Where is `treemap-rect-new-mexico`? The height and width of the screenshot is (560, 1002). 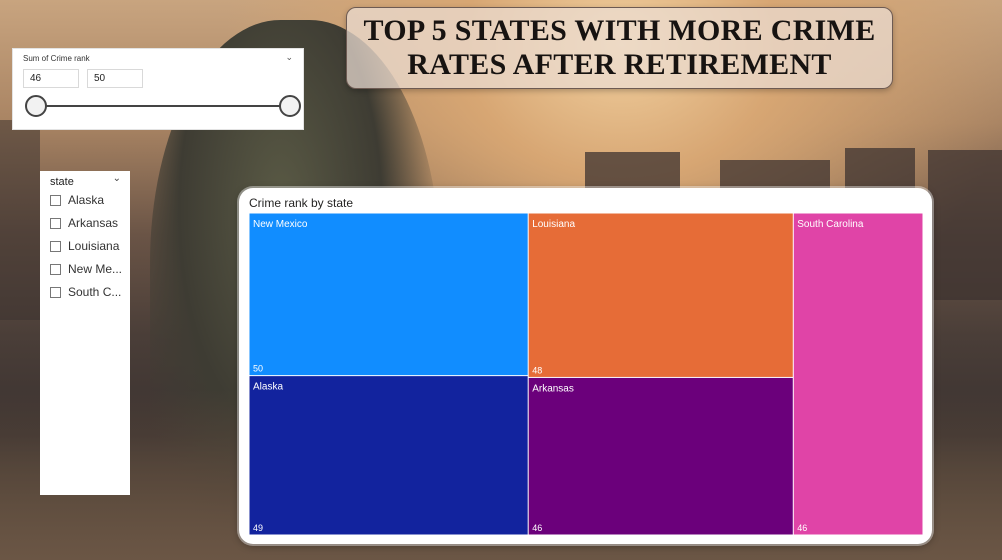 treemap-rect-new-mexico is located at coordinates (388, 294).